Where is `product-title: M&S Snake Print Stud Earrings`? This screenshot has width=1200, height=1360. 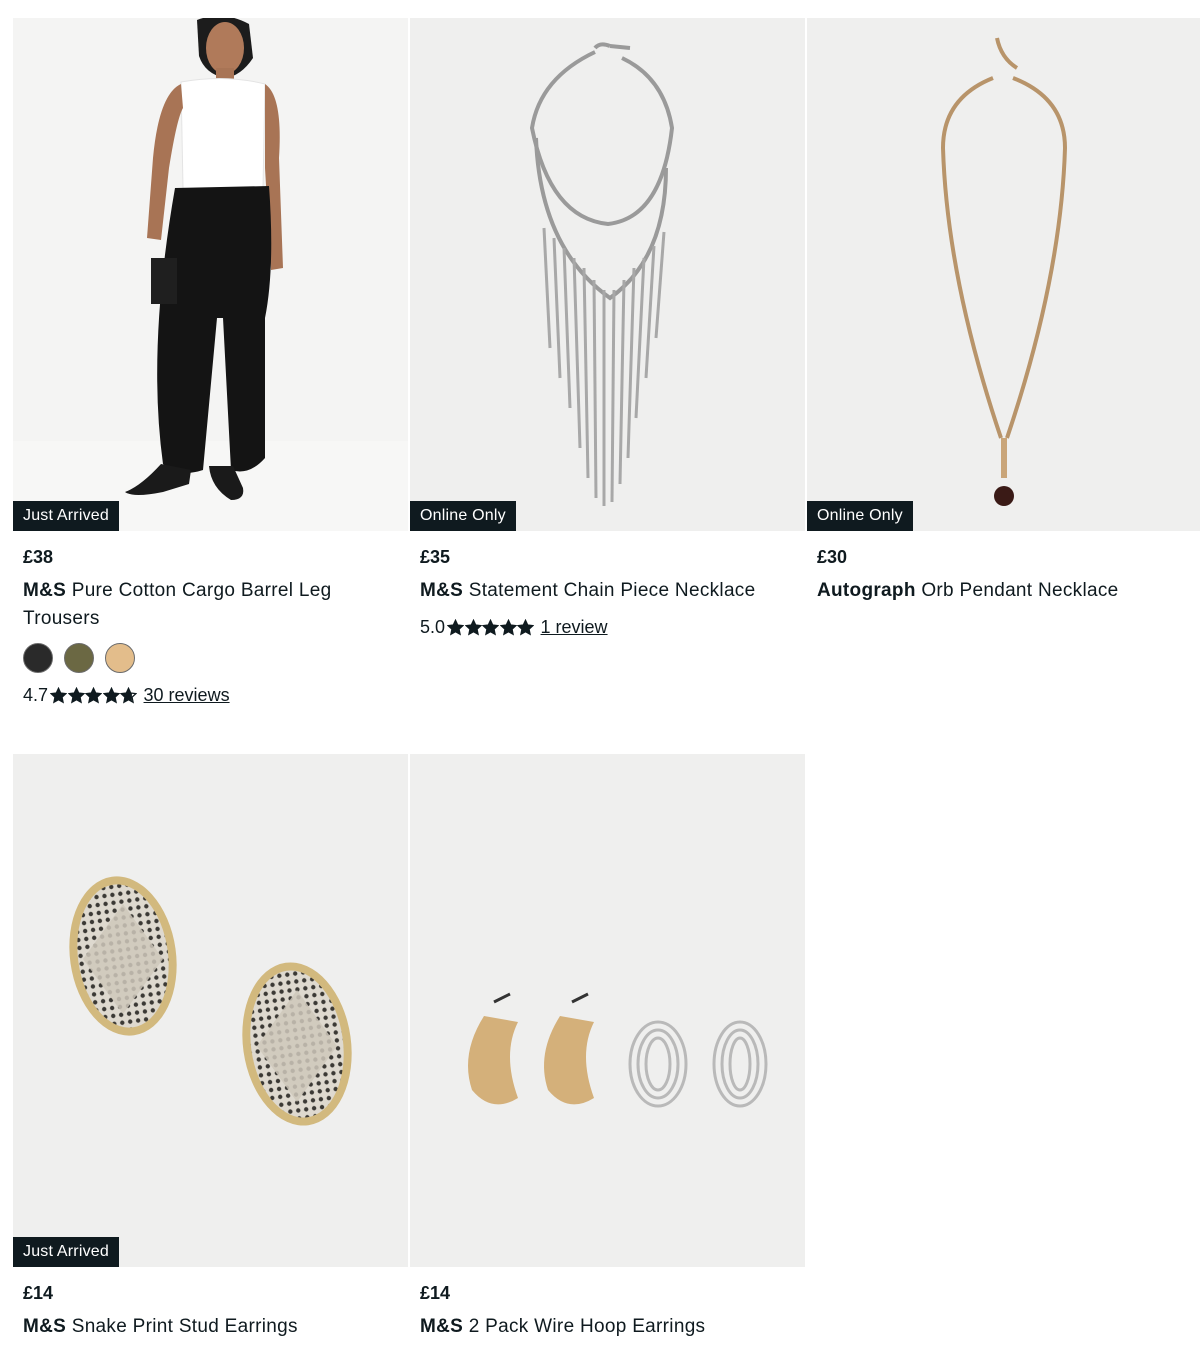 product-title: M&S Snake Print Stud Earrings is located at coordinates (210, 1327).